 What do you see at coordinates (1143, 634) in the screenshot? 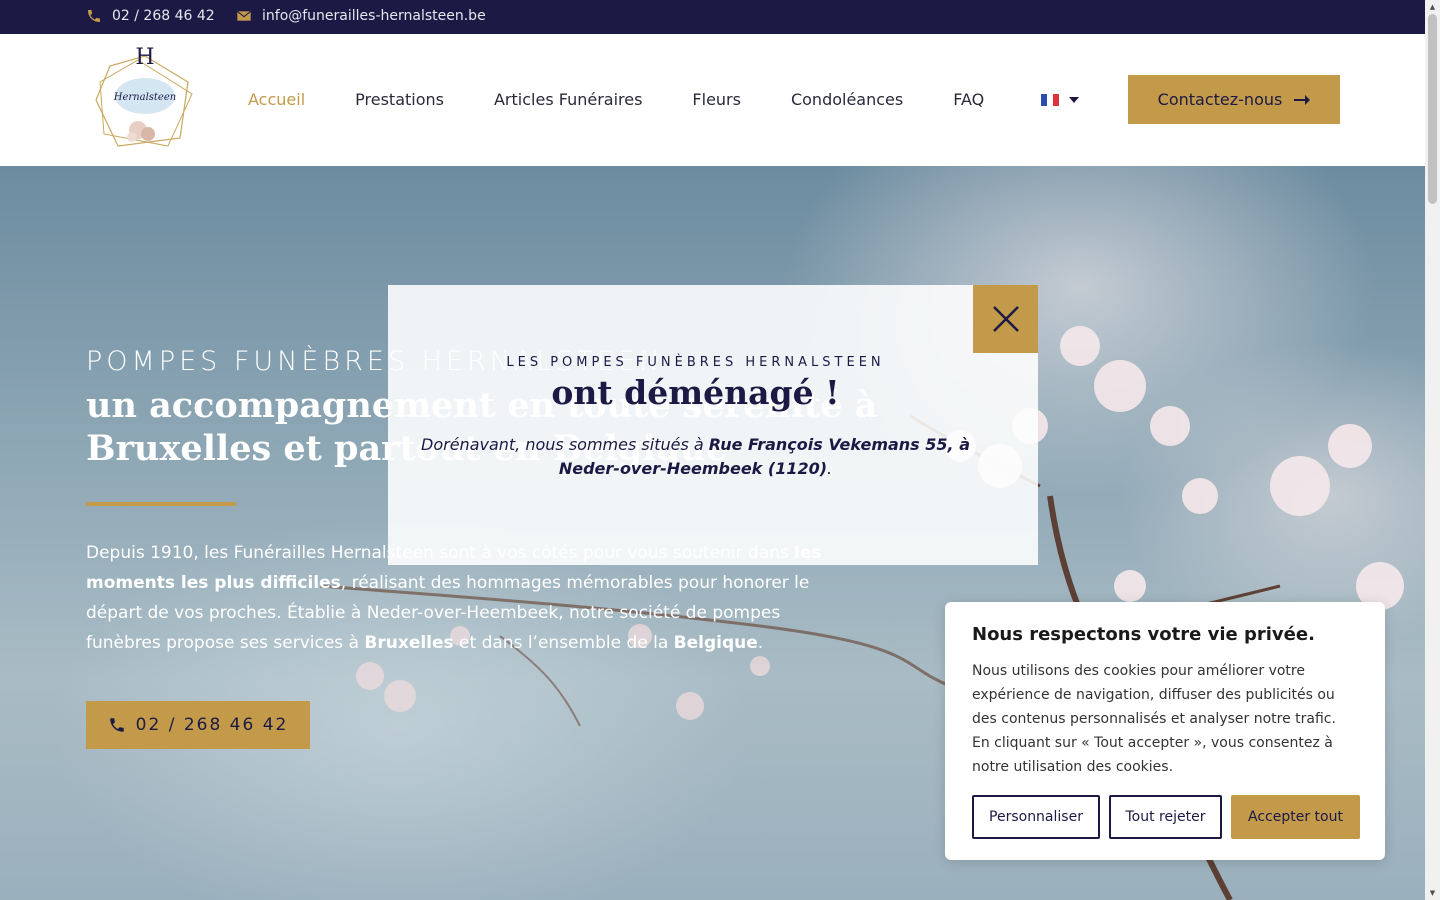
I see `cookie-title: Nous respectons votre vie privée.` at bounding box center [1143, 634].